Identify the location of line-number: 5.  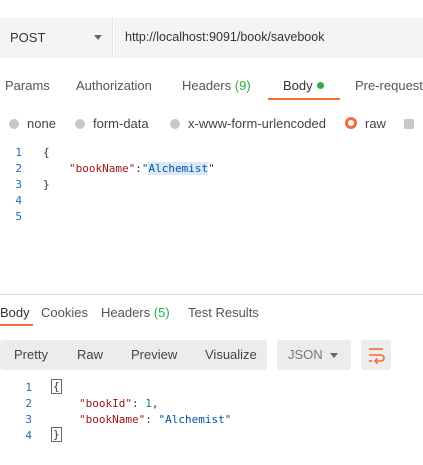
(18, 216).